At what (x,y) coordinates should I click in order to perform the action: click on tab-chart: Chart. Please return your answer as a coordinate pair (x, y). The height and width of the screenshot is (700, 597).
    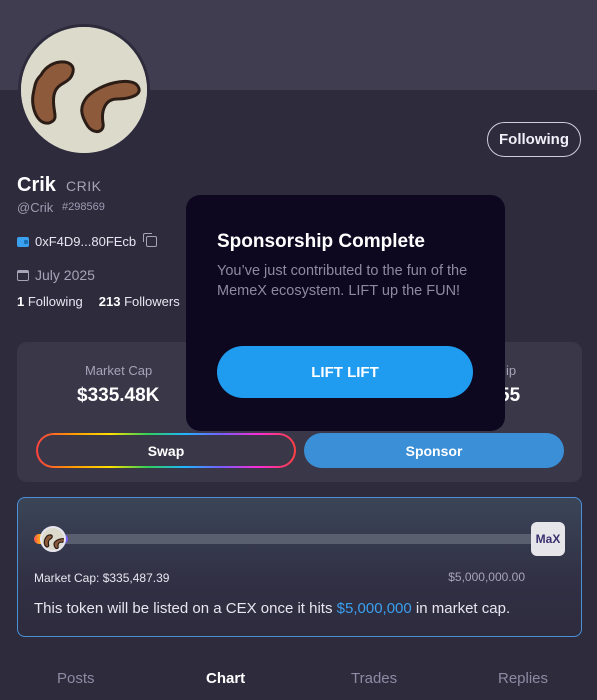
    Looking at the image, I should click on (225, 678).